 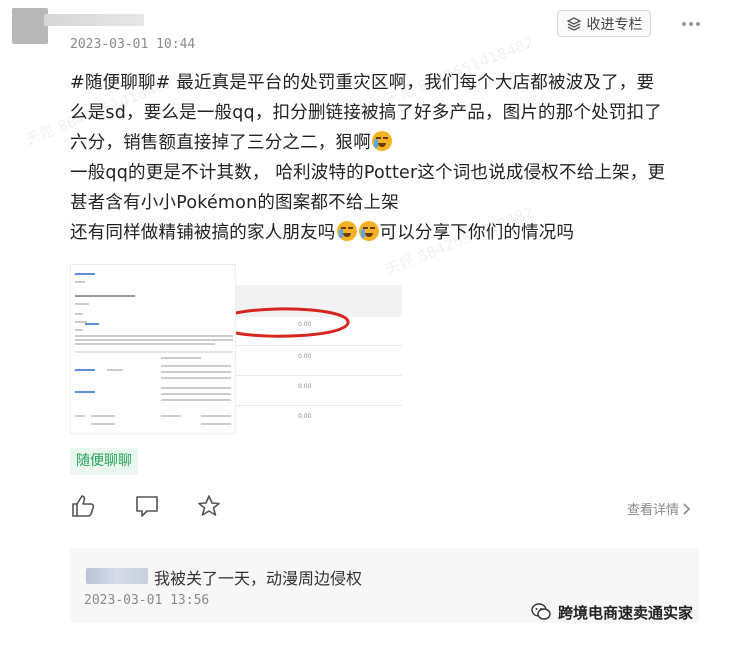 I want to click on author-name, so click(x=94, y=20).